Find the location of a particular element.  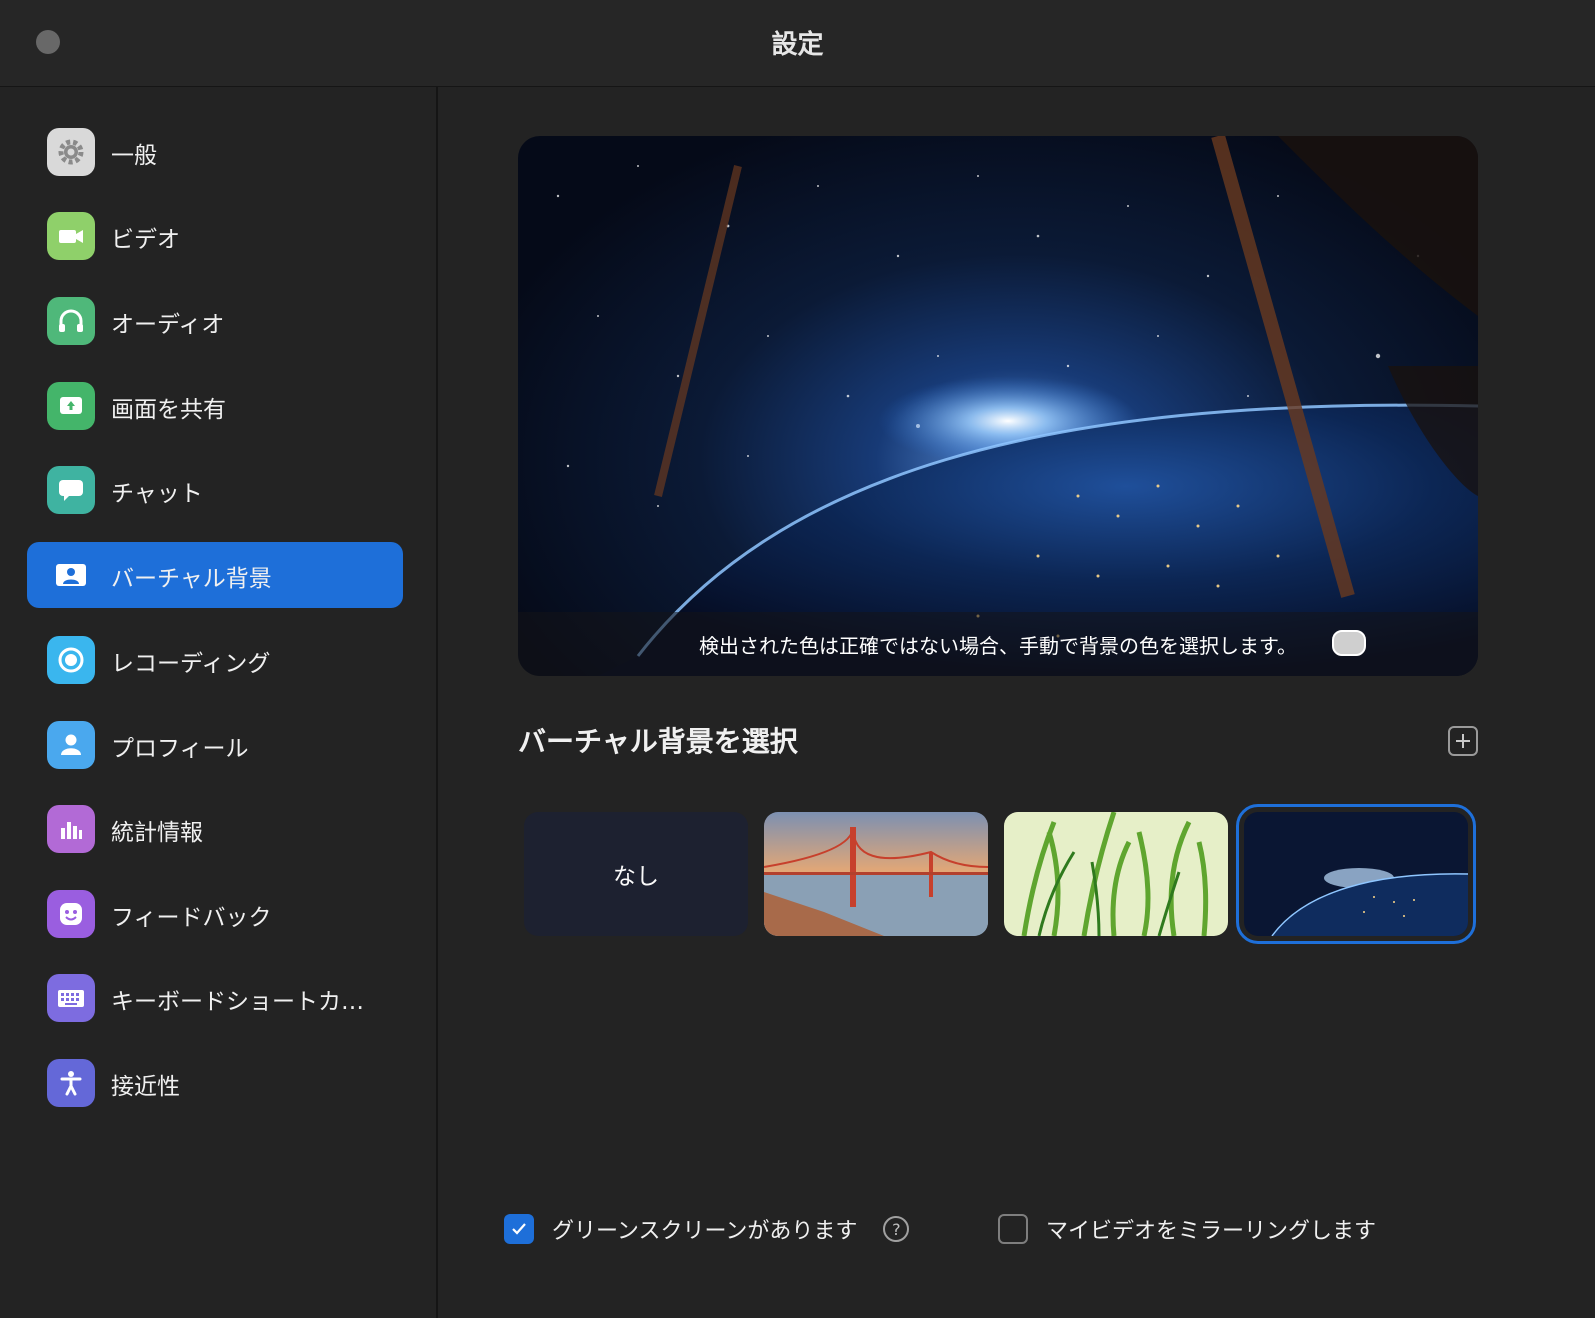

sidebar-item-label: チャット is located at coordinates (157, 494).